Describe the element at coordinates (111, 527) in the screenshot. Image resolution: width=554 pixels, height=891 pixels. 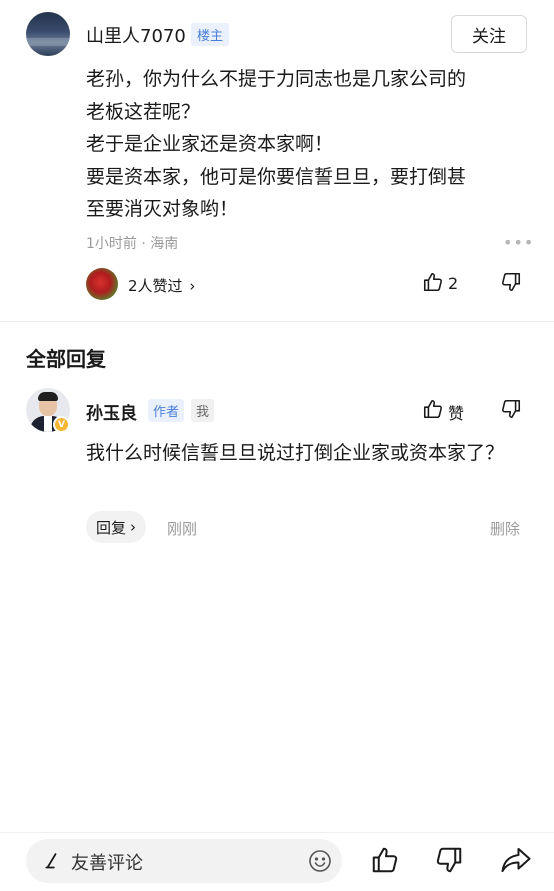
I see `reply-button-label: 回复` at that location.